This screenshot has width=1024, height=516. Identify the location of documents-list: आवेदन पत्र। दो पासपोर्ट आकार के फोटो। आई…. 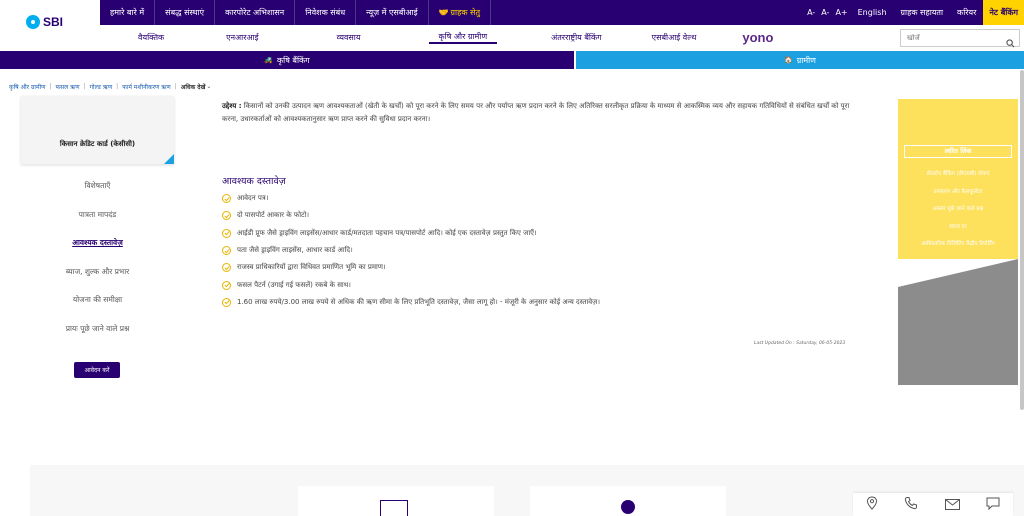
(547, 250).